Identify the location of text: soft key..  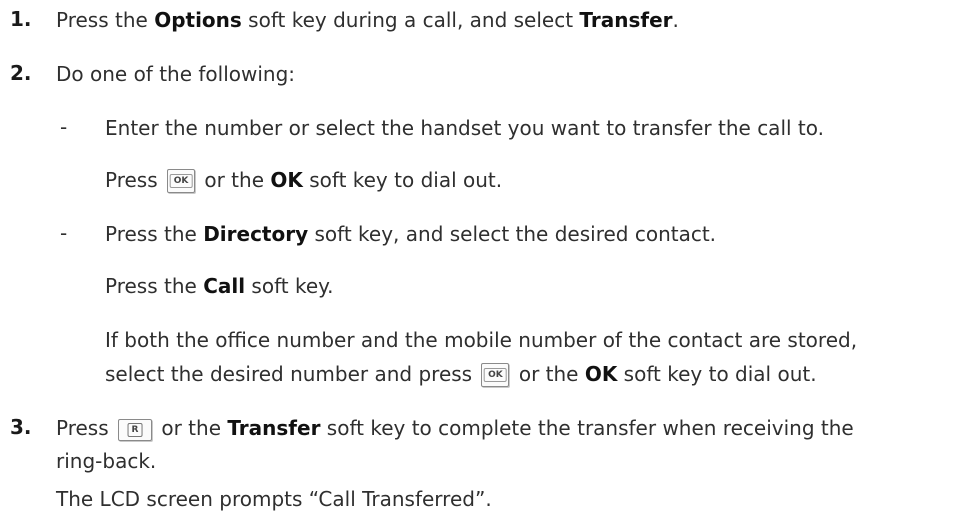
(289, 286).